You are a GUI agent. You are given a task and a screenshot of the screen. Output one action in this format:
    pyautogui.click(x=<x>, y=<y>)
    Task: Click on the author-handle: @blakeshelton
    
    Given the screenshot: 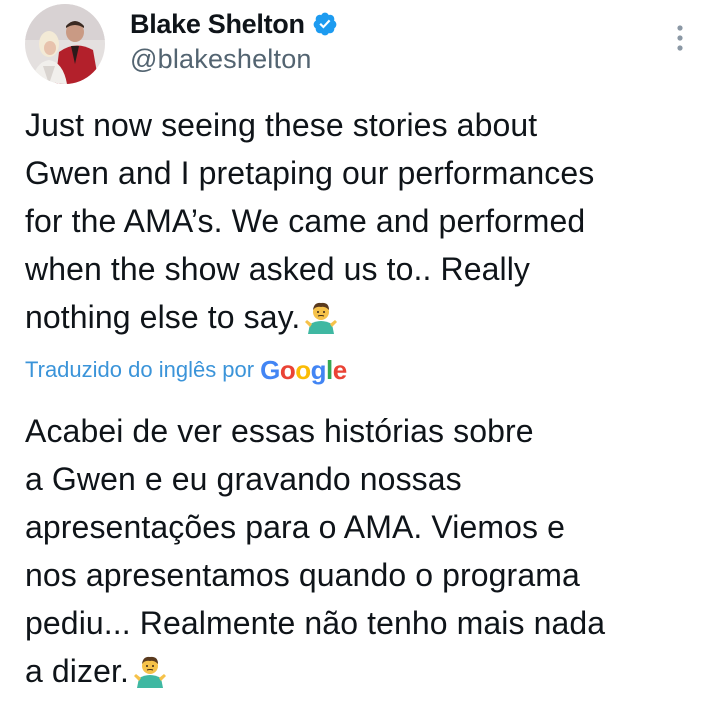 What is the action you would take?
    pyautogui.click(x=234, y=59)
    